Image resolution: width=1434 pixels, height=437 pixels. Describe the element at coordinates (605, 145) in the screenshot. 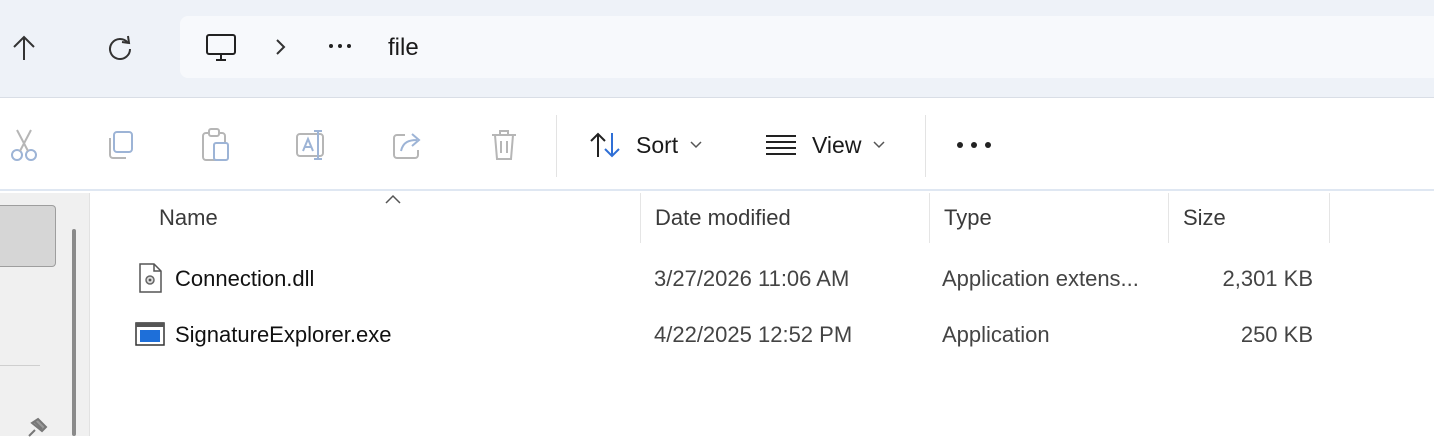

I see `sort-icon` at that location.